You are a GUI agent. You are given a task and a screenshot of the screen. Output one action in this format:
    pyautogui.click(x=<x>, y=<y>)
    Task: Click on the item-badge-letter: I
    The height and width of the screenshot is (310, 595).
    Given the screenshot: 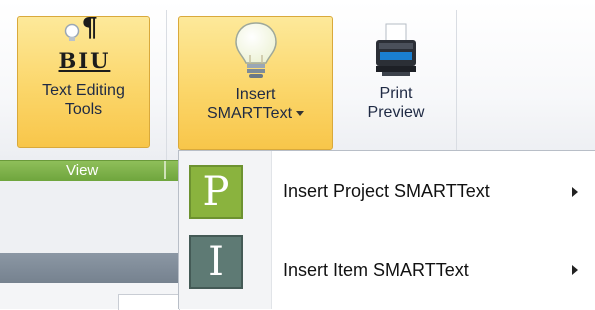 What is the action you would take?
    pyautogui.click(x=216, y=262)
    